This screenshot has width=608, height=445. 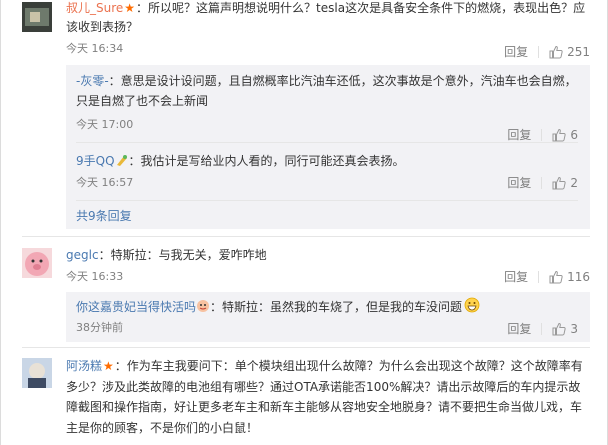 What do you see at coordinates (136, 307) in the screenshot?
I see `reply-author: 你这嘉贵妃当得快活吗` at bounding box center [136, 307].